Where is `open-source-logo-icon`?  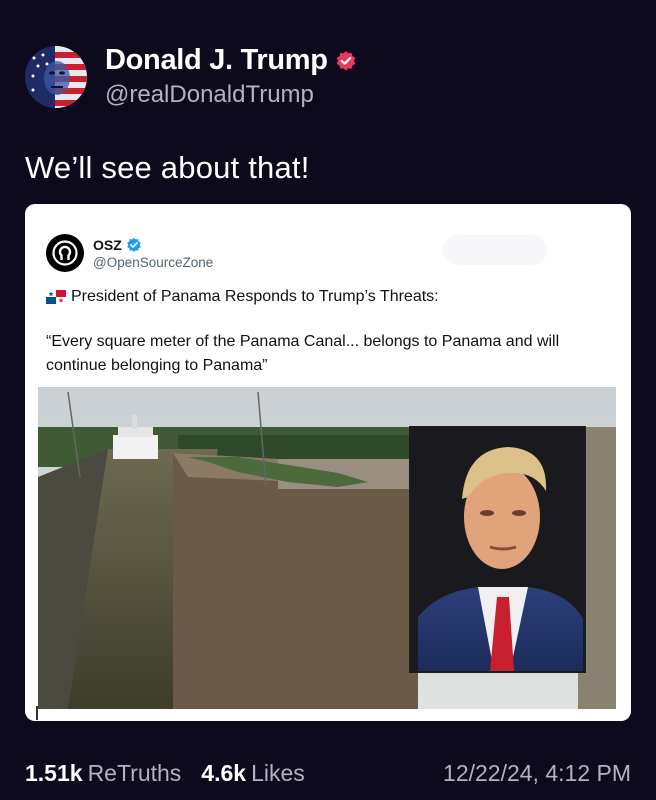 open-source-logo-icon is located at coordinates (65, 253).